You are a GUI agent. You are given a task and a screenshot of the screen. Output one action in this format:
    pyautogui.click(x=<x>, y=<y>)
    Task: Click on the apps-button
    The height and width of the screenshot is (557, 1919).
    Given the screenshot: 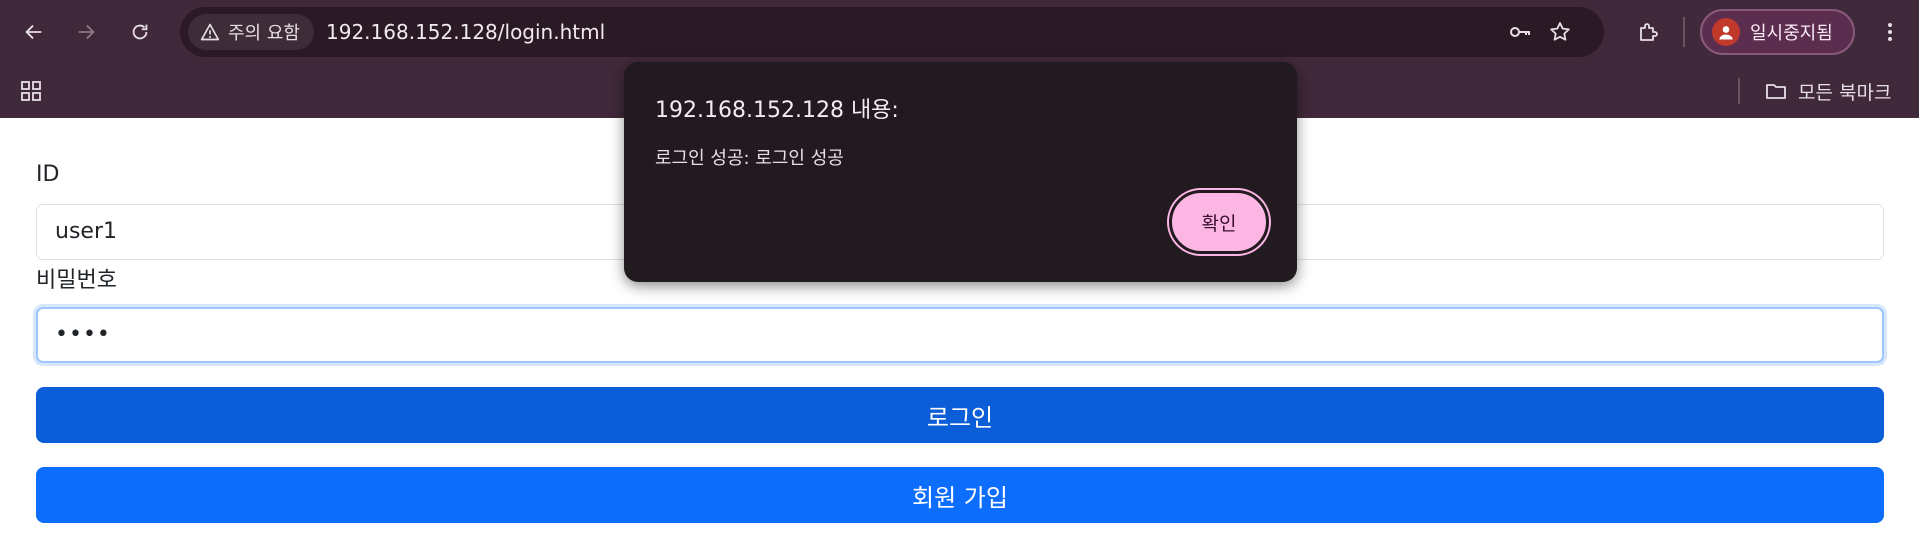 What is the action you would take?
    pyautogui.click(x=31, y=91)
    